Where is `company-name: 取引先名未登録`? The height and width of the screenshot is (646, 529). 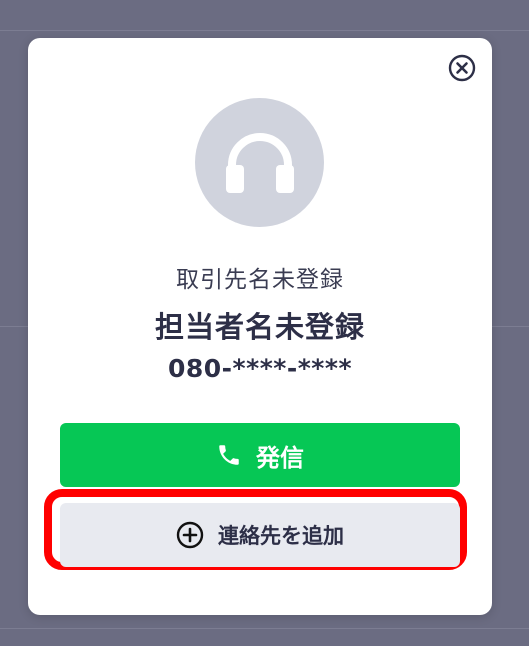
company-name: 取引先名未登録 is located at coordinates (260, 280).